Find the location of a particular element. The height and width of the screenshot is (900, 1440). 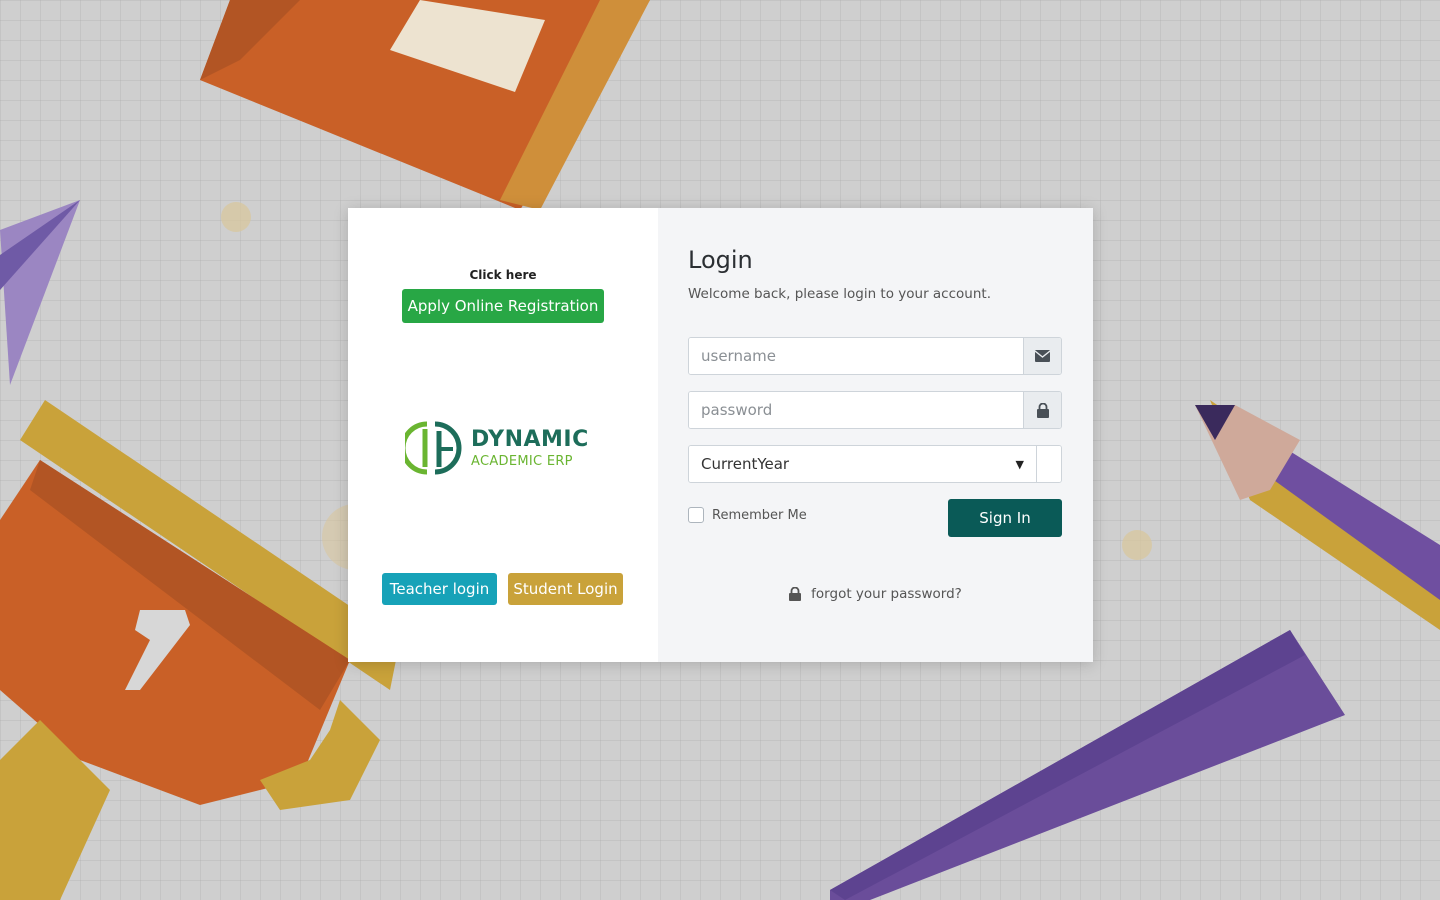

logo-title: DYNAMIC is located at coordinates (530, 439).